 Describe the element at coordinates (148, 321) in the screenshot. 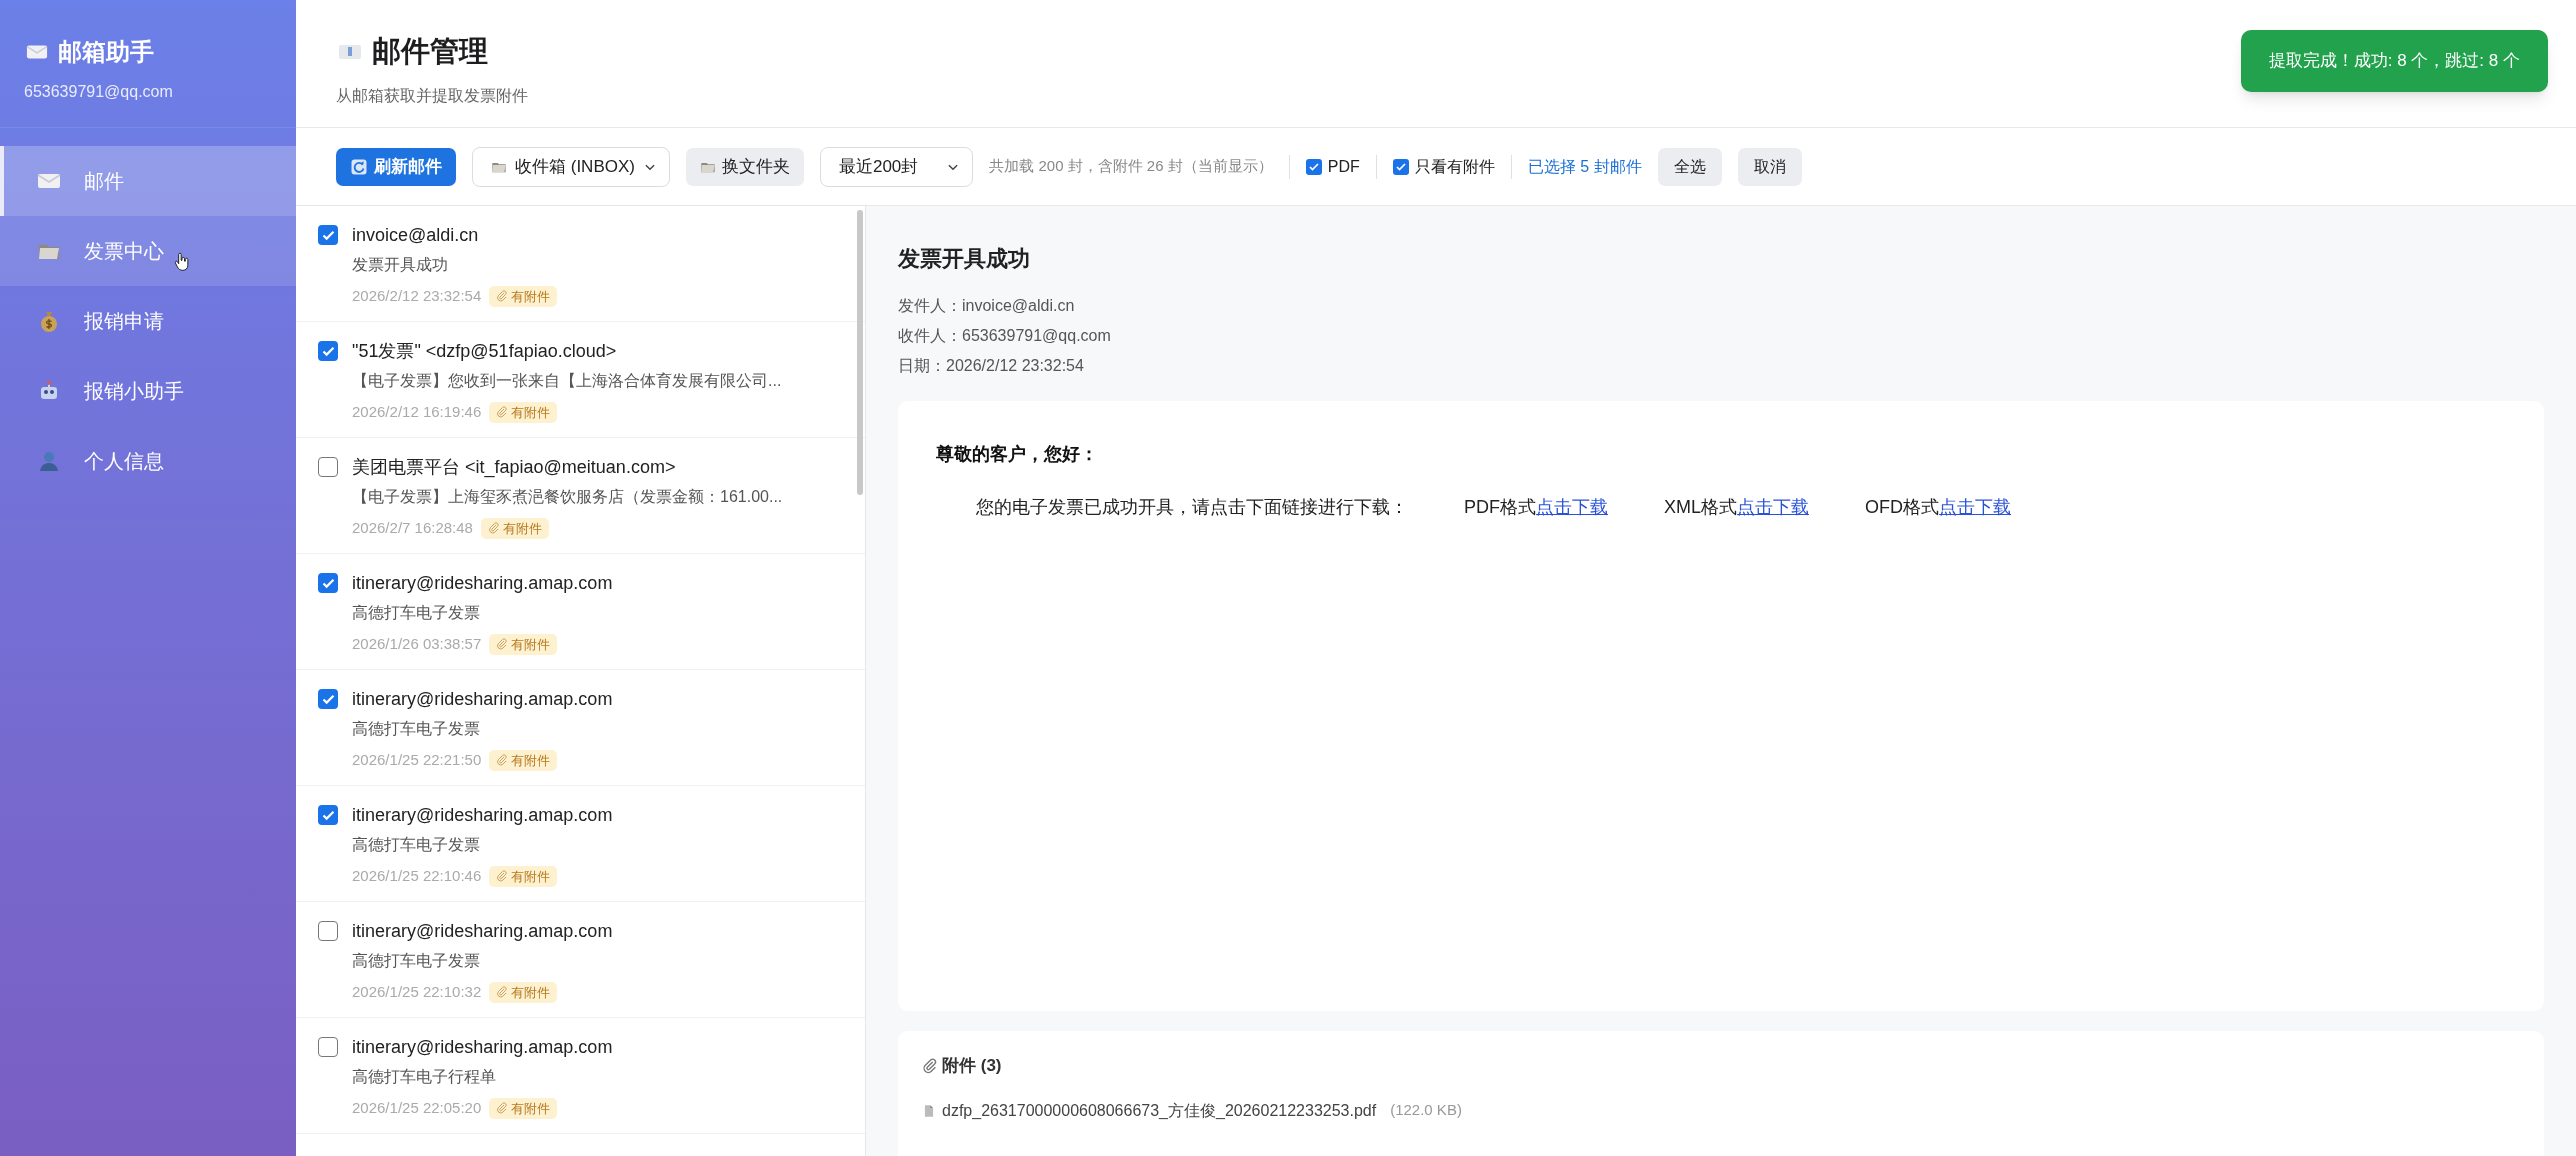

I see `nav-item: 报销申请` at that location.